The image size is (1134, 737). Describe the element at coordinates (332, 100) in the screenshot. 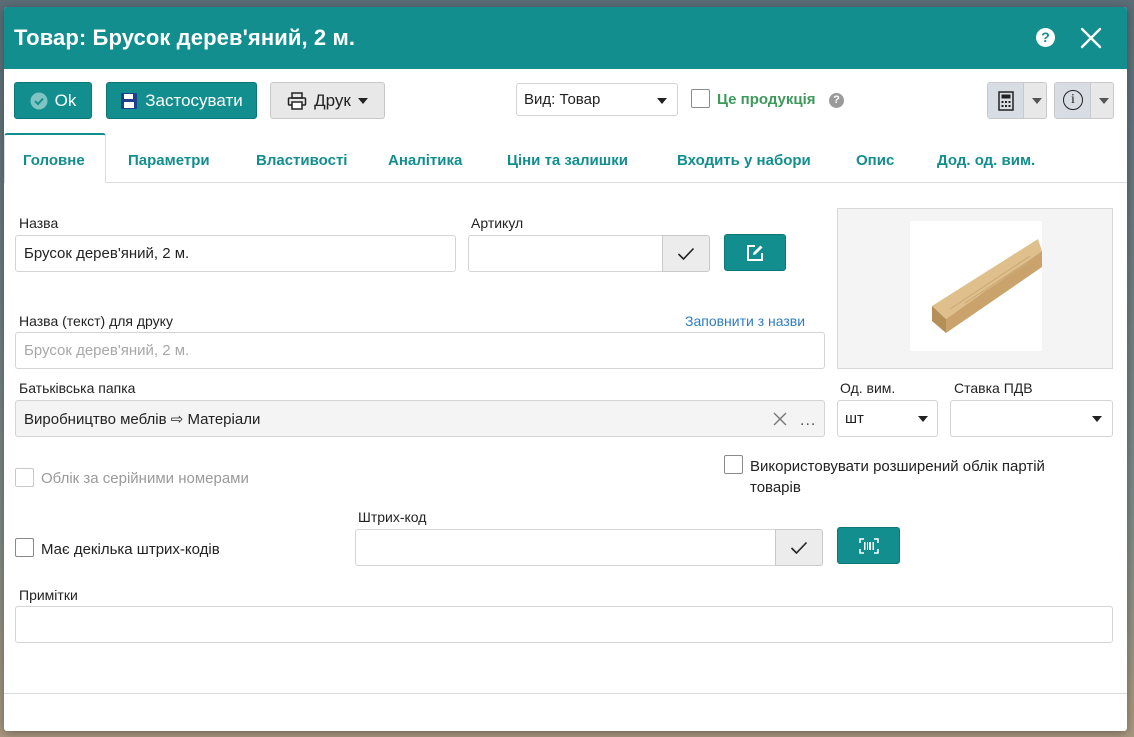

I see `print-label: Друк` at that location.